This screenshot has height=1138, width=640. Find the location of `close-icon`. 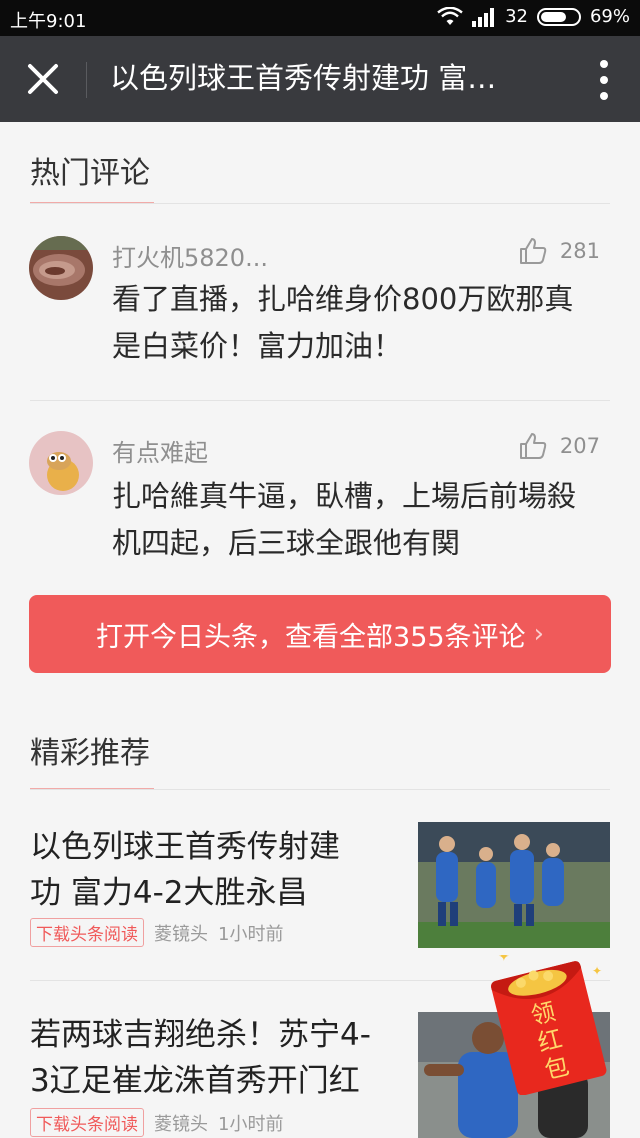

close-icon is located at coordinates (43, 79).